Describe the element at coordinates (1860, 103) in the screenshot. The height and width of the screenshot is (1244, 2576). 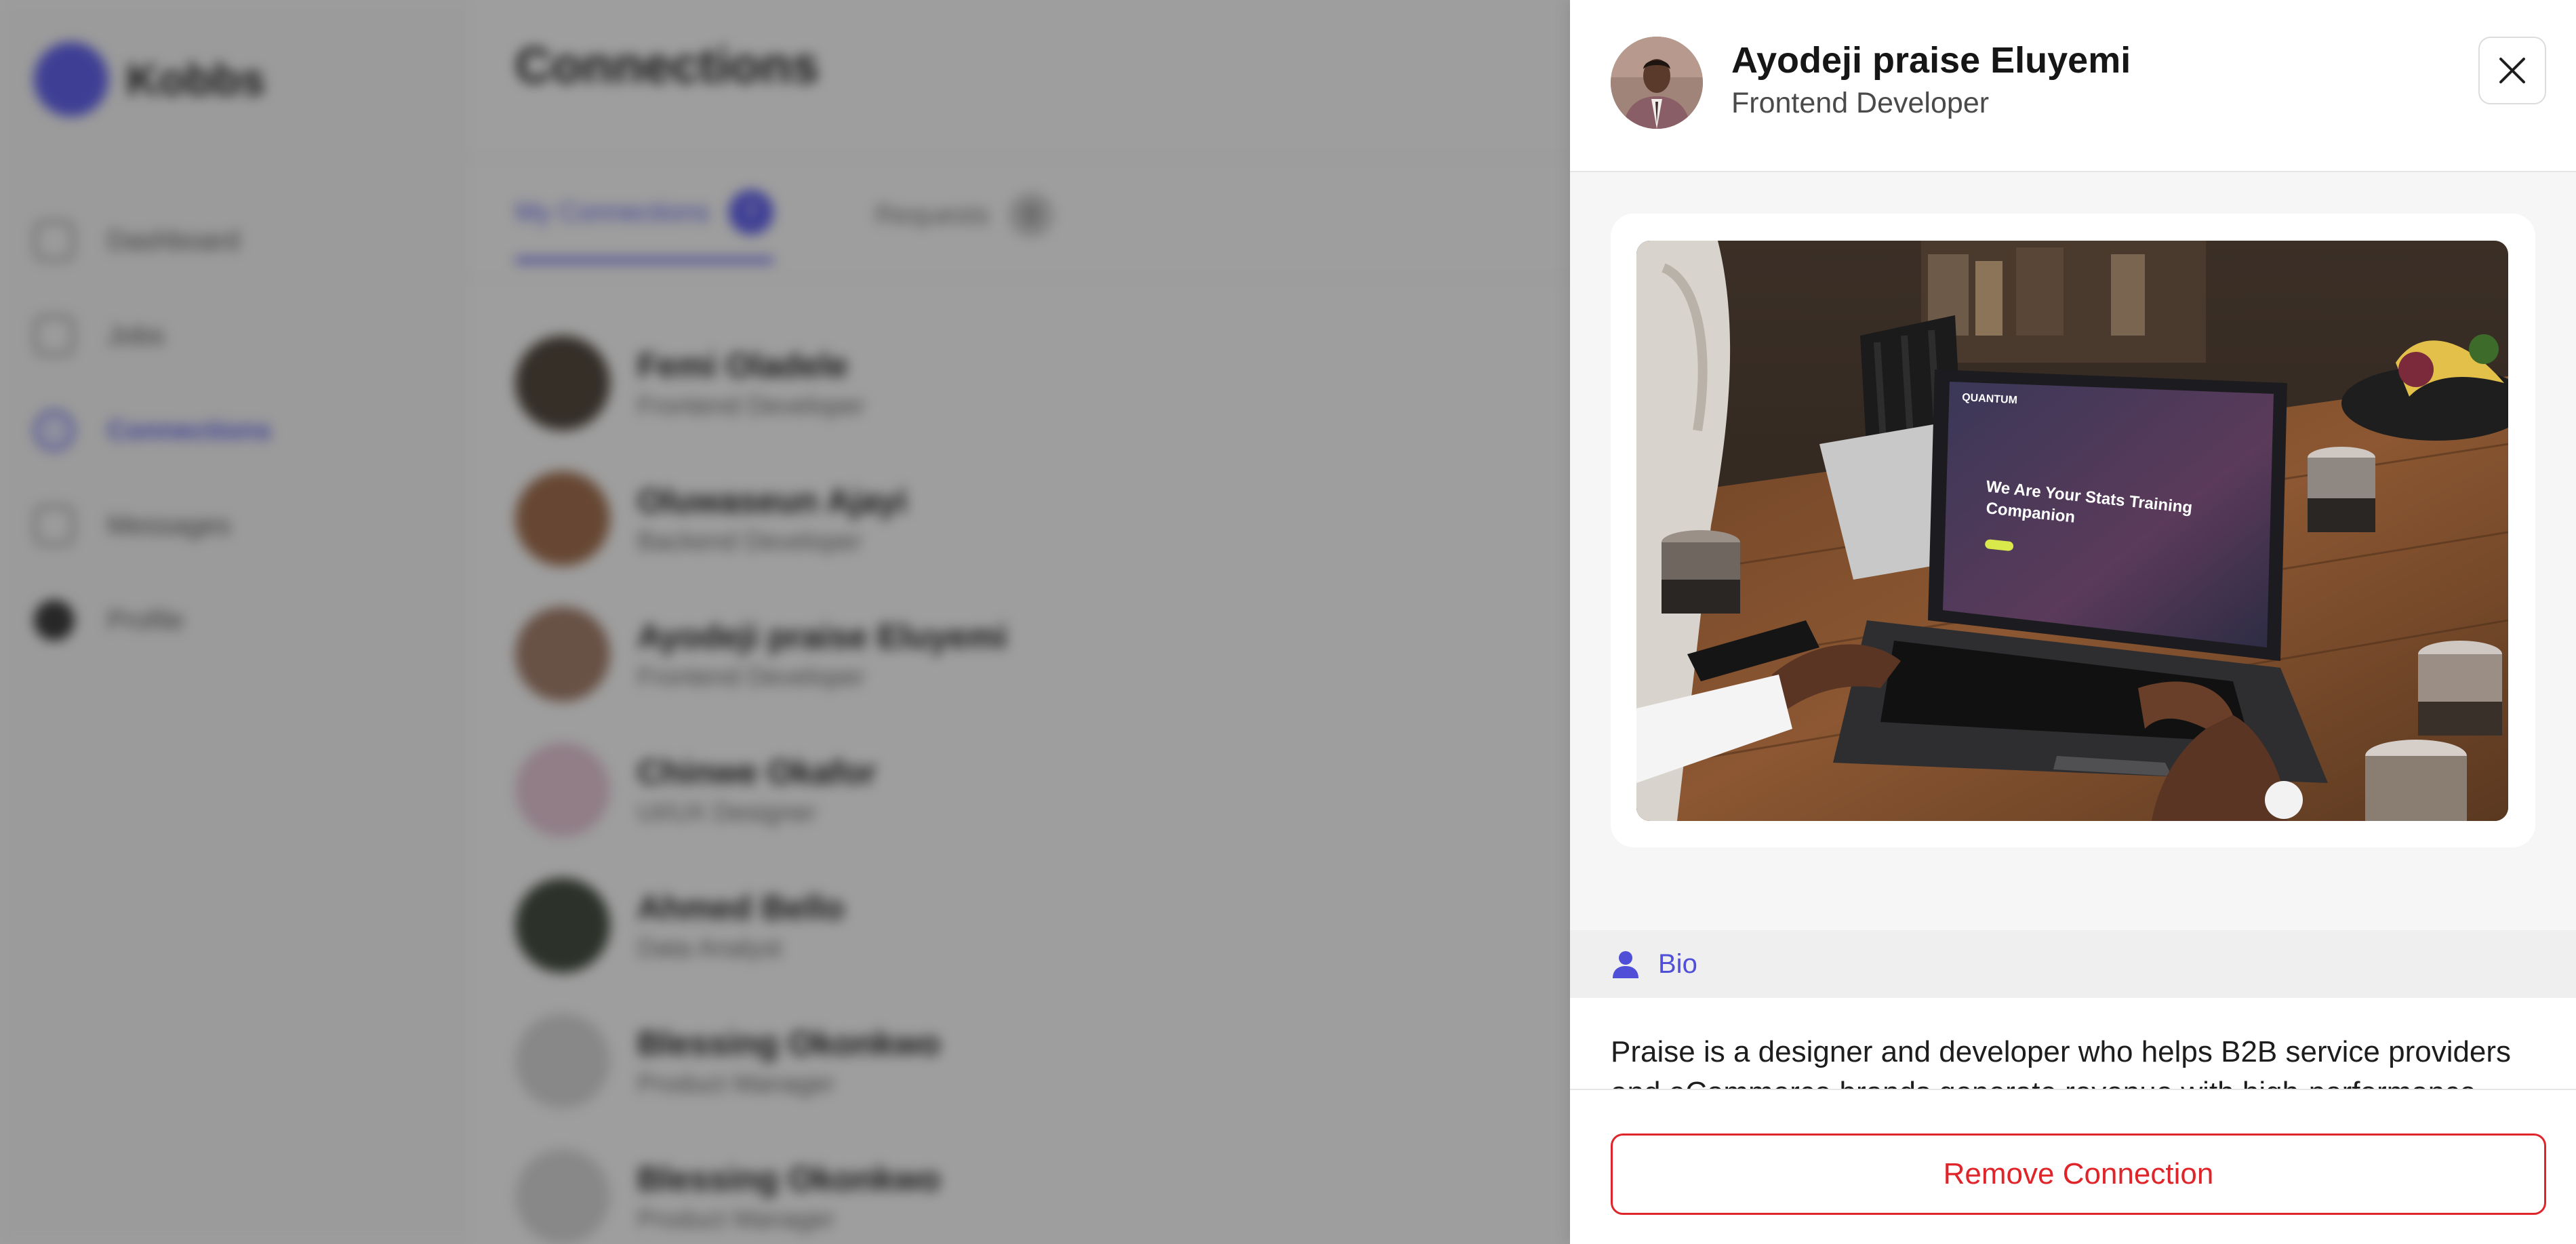
I see `profile-role: Frontend Developer` at that location.